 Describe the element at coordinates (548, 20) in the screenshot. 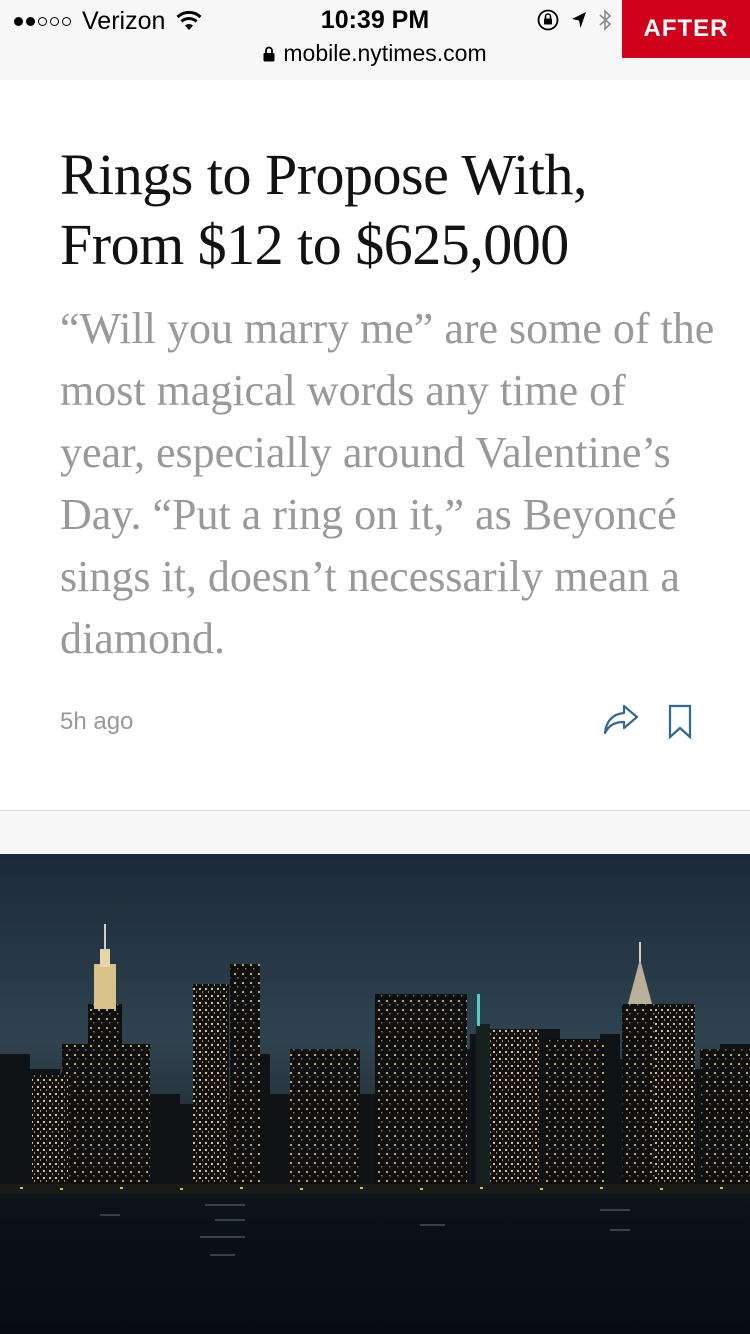

I see `orientation-lock-icon` at that location.